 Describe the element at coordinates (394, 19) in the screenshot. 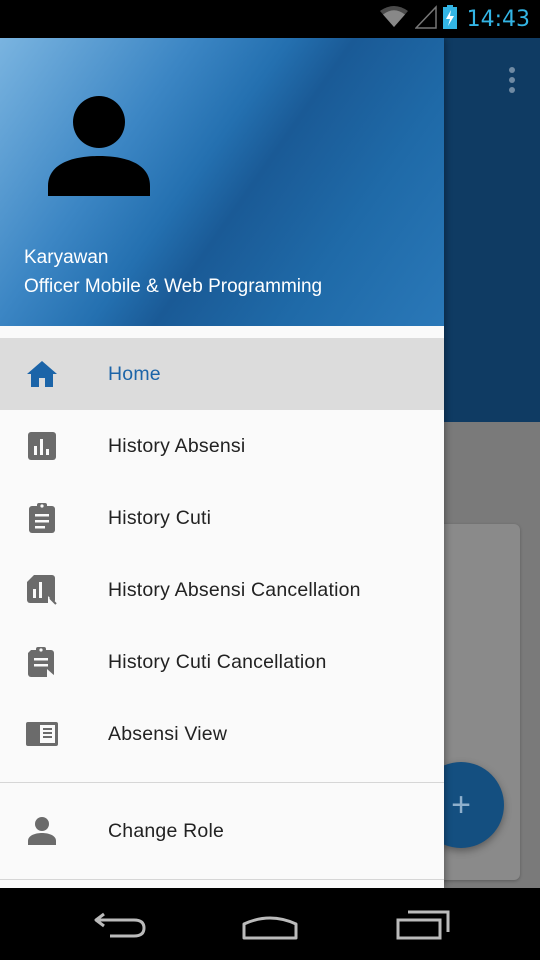

I see `wifi-icon` at that location.